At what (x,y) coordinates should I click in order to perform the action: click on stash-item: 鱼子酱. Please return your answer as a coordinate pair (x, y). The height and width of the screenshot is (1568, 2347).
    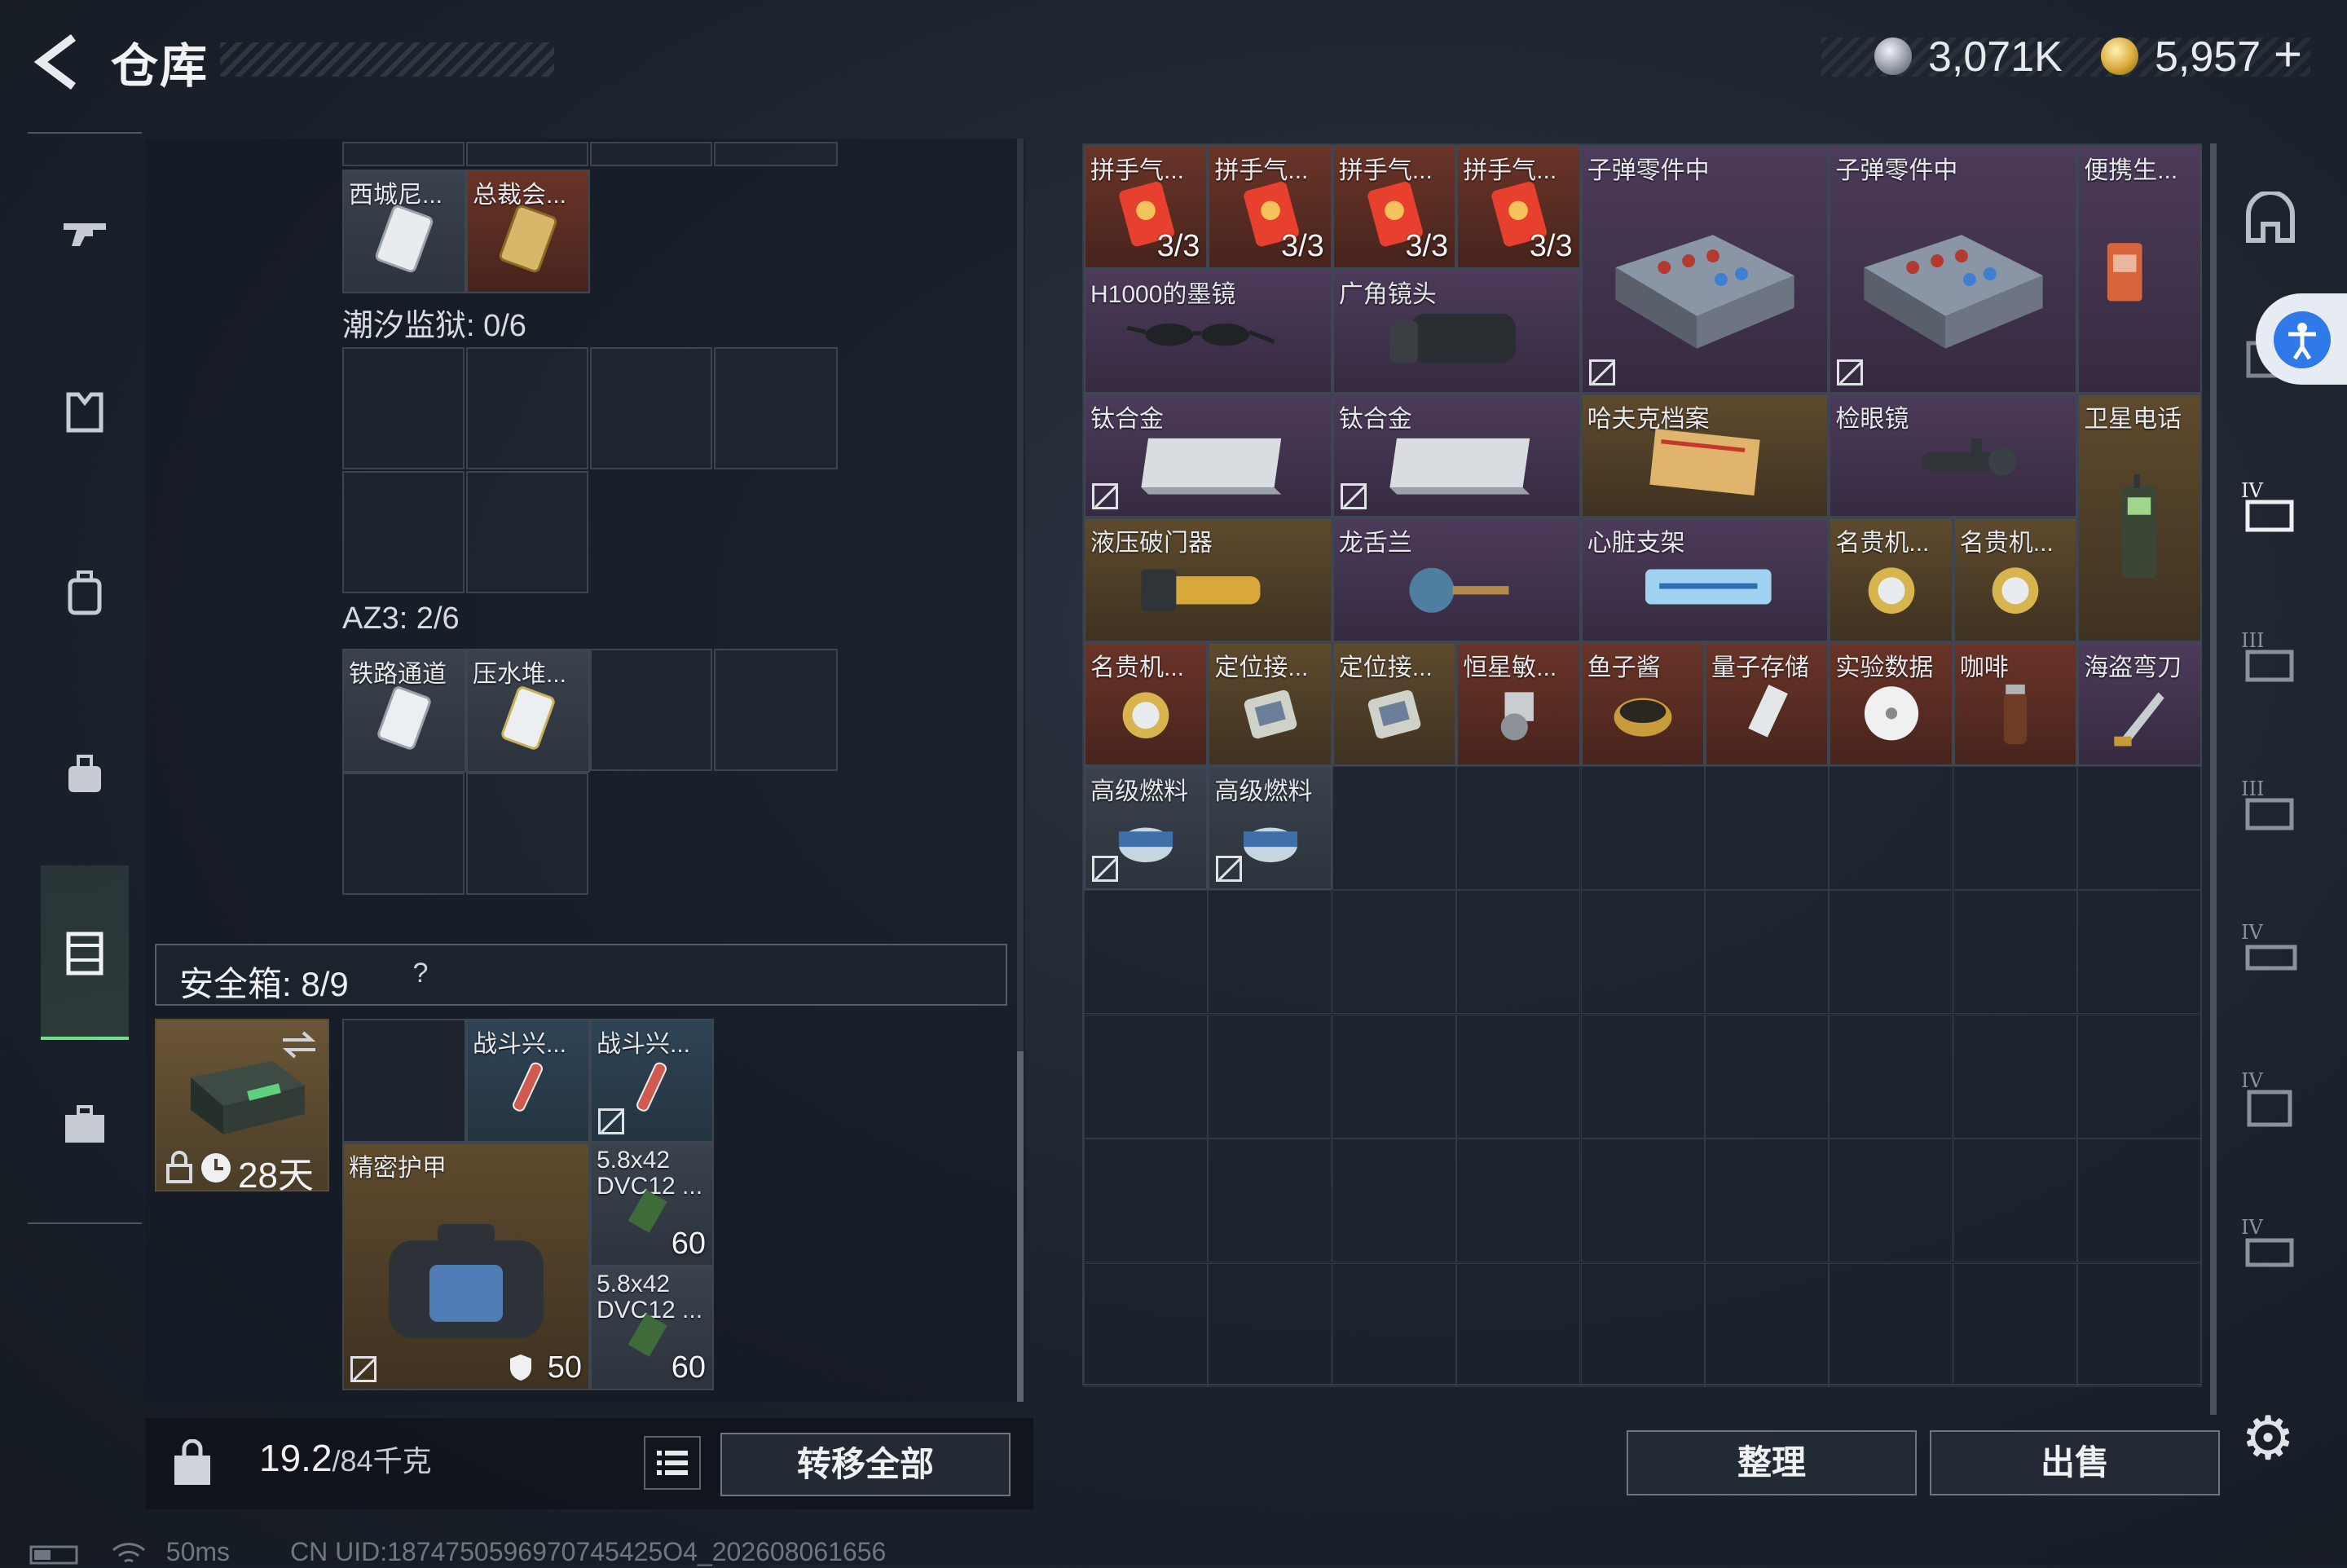
    Looking at the image, I should click on (1643, 703).